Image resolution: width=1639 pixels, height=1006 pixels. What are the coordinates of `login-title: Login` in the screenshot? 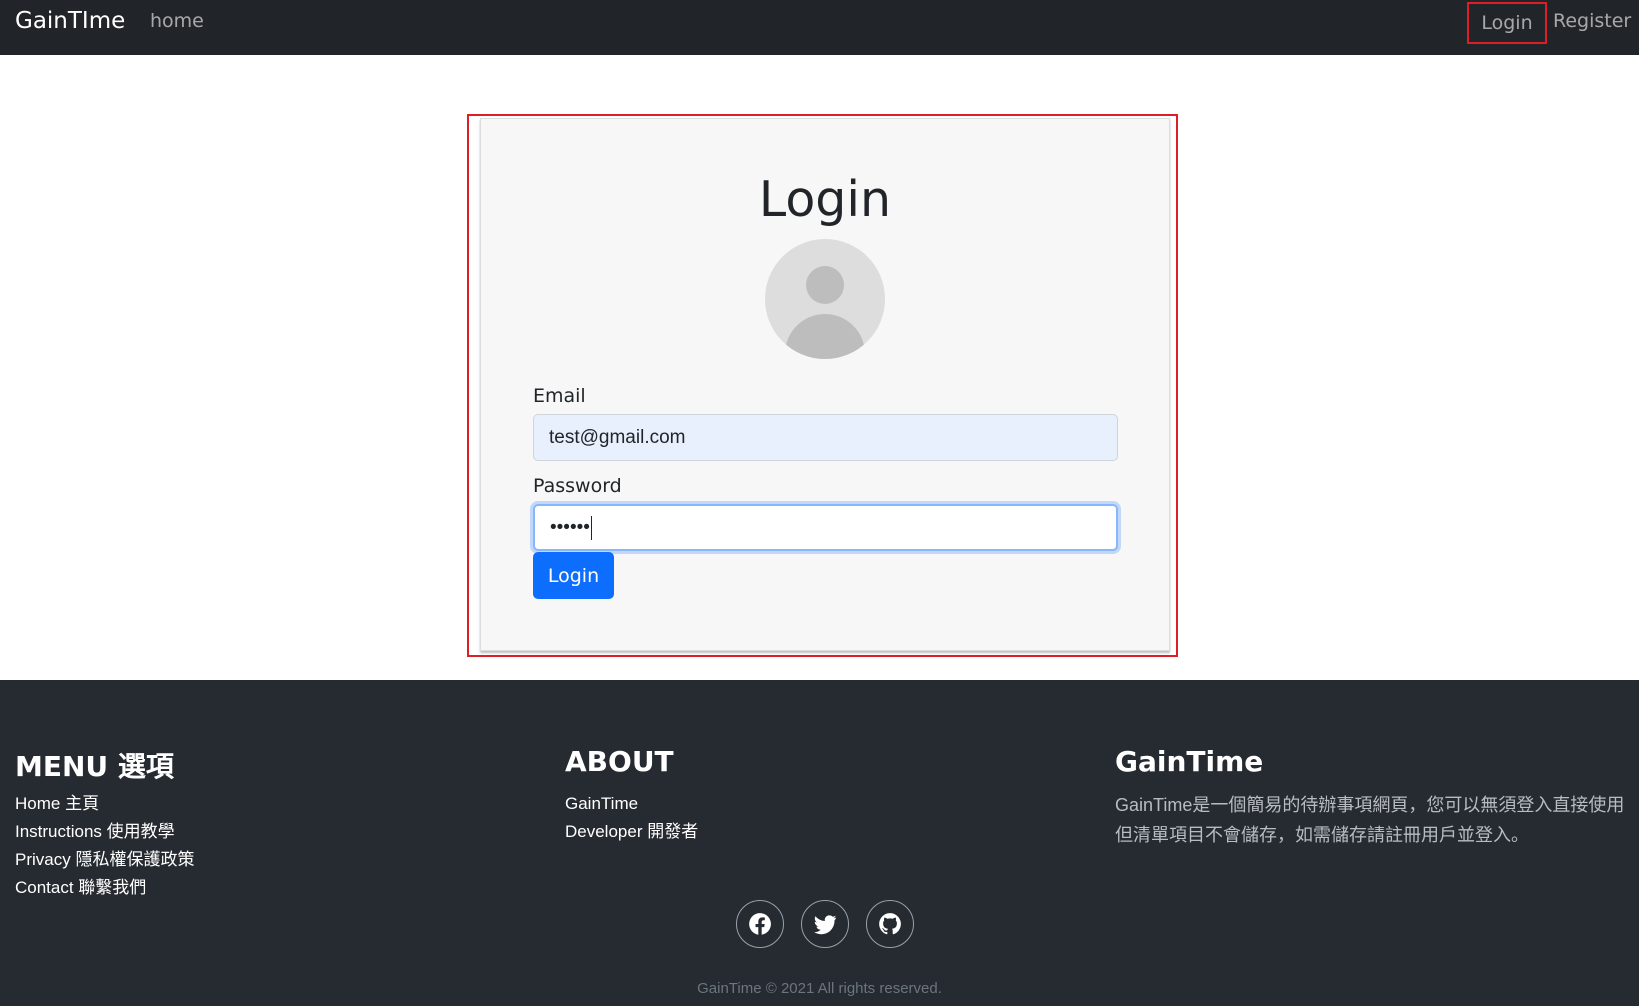 It's located at (825, 199).